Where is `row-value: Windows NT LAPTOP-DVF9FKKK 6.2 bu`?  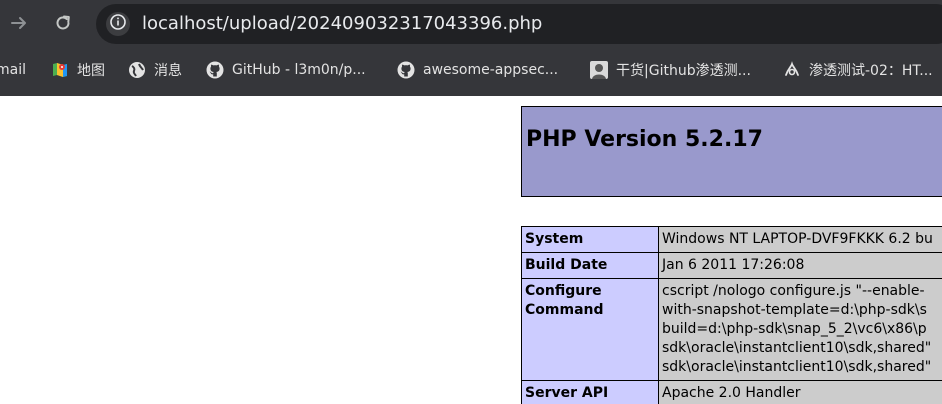 row-value: Windows NT LAPTOP-DVF9FKKK 6.2 bu is located at coordinates (800, 239).